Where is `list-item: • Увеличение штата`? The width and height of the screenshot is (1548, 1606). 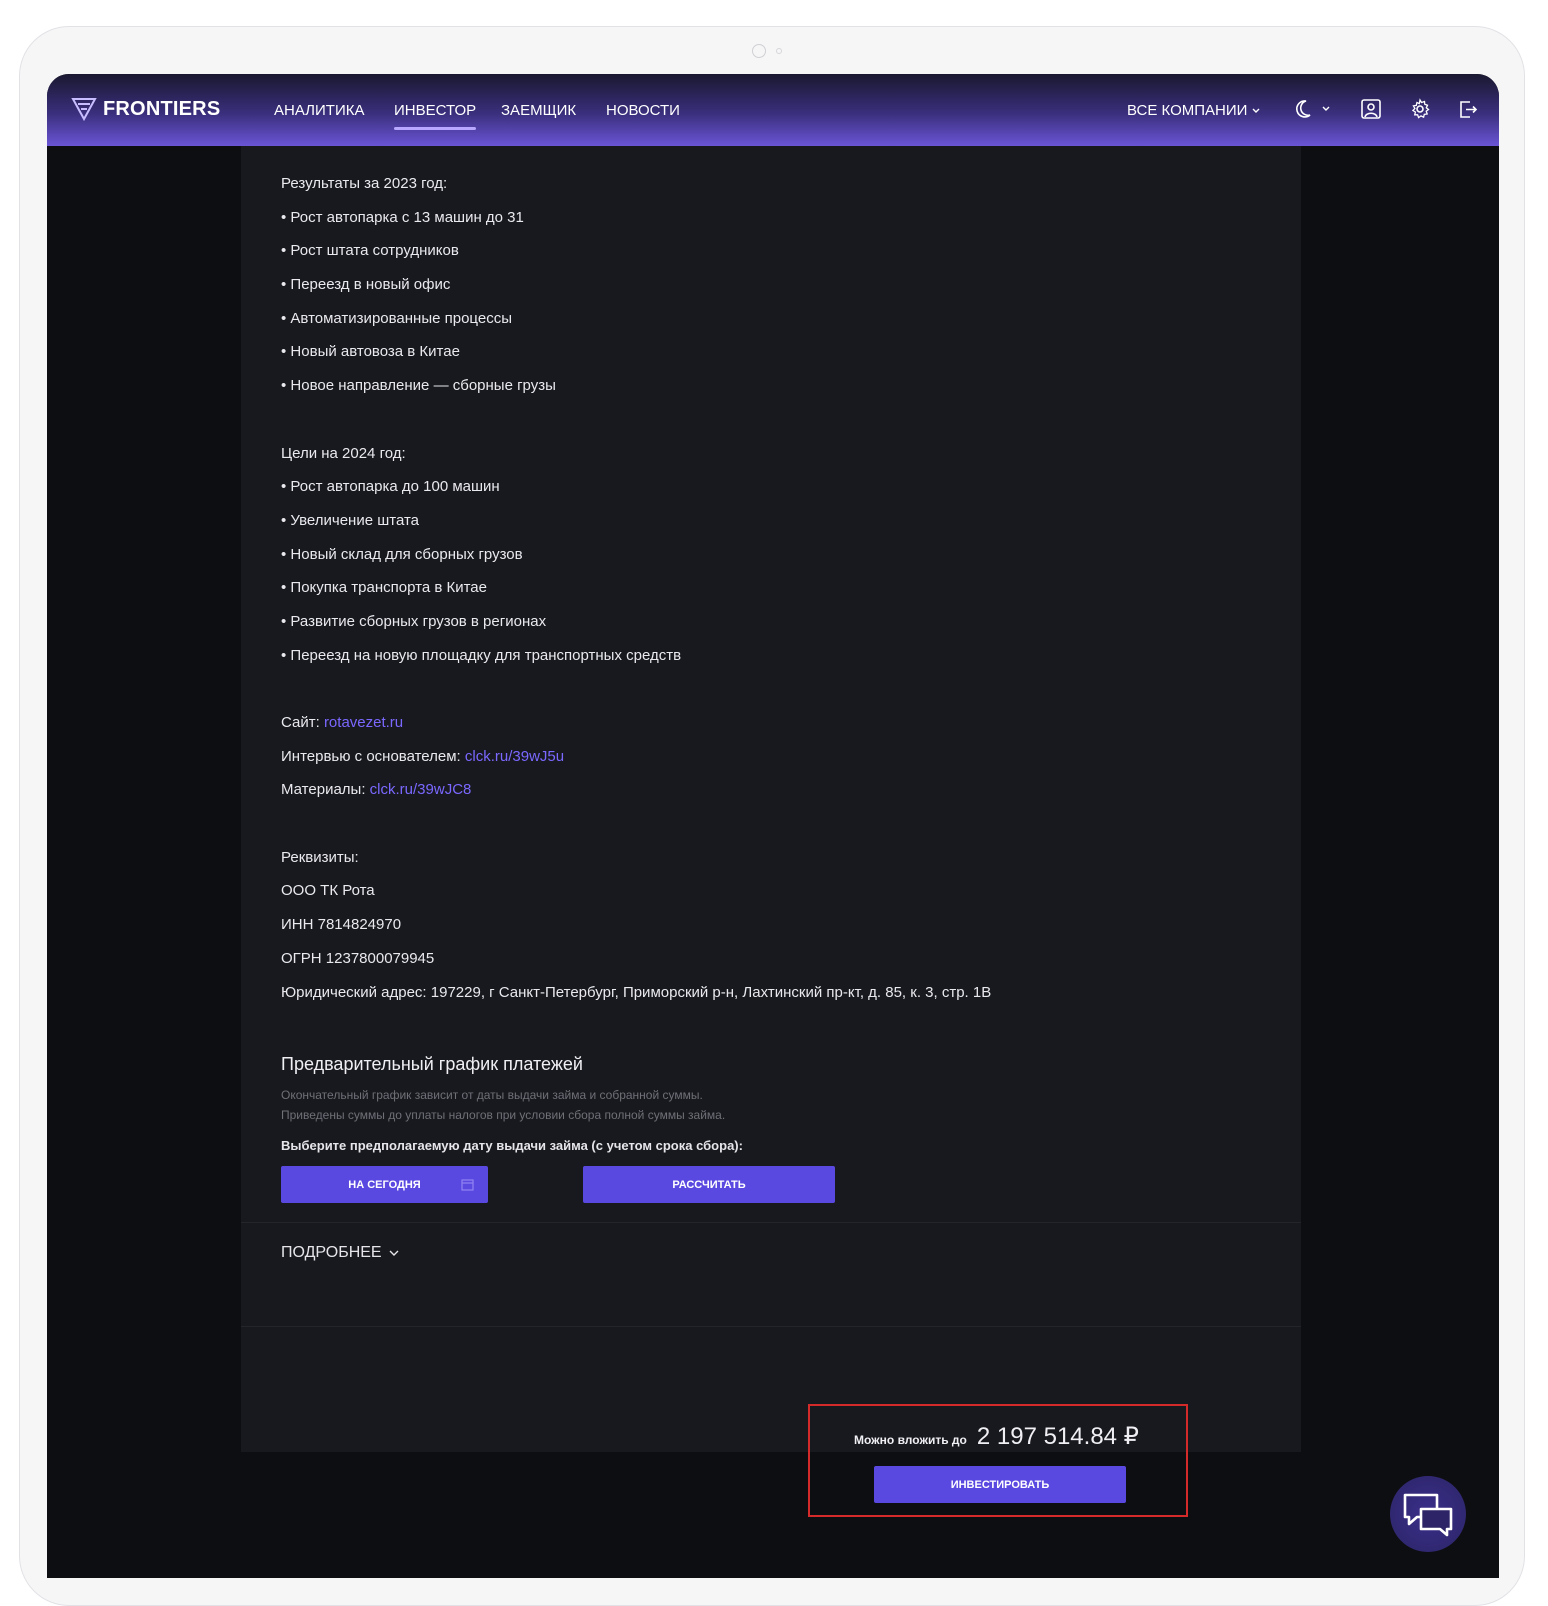
list-item: • Увеличение штата is located at coordinates (350, 520).